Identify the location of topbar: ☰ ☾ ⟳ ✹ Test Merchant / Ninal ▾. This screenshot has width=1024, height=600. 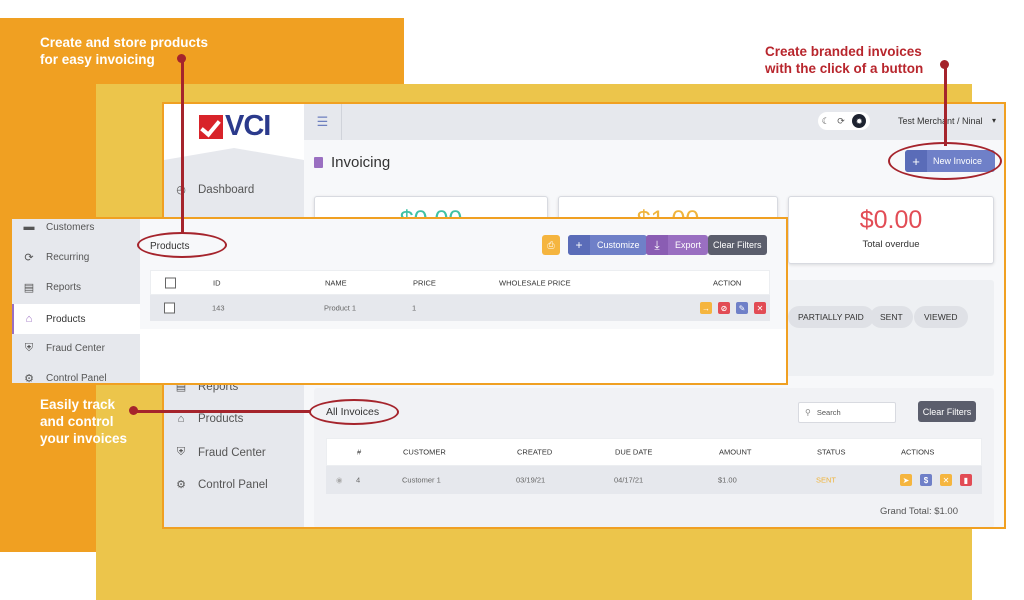
(654, 122).